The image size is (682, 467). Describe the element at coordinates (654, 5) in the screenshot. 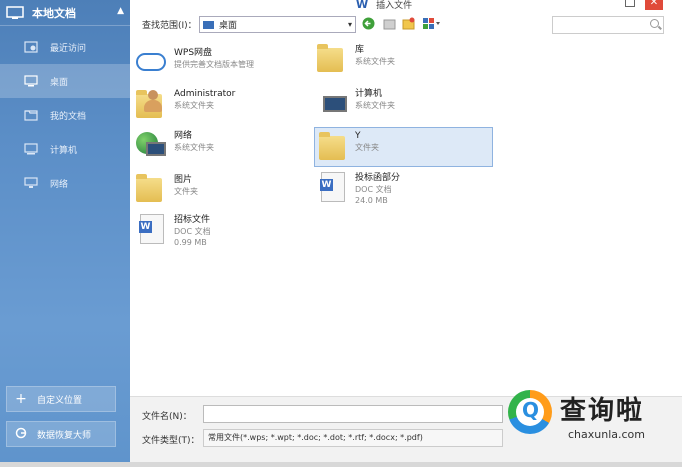

I see `close-button: ✕` at that location.